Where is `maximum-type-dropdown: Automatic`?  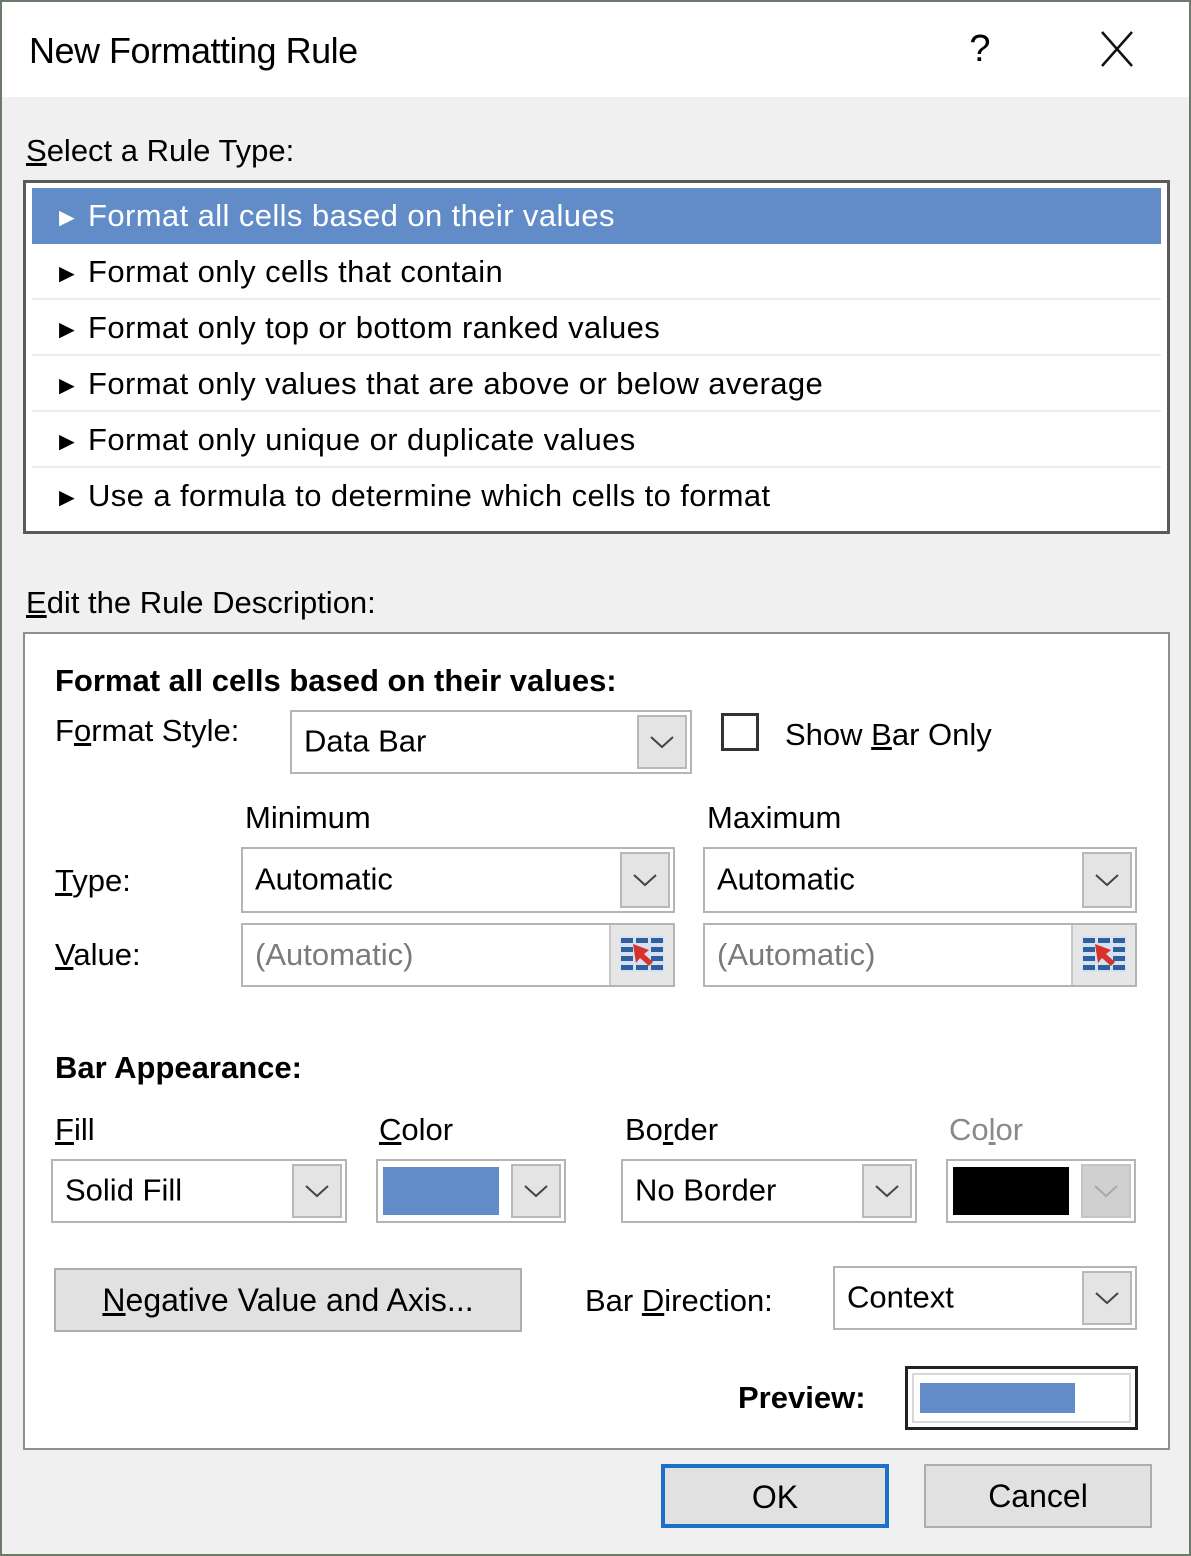
maximum-type-dropdown: Automatic is located at coordinates (920, 880).